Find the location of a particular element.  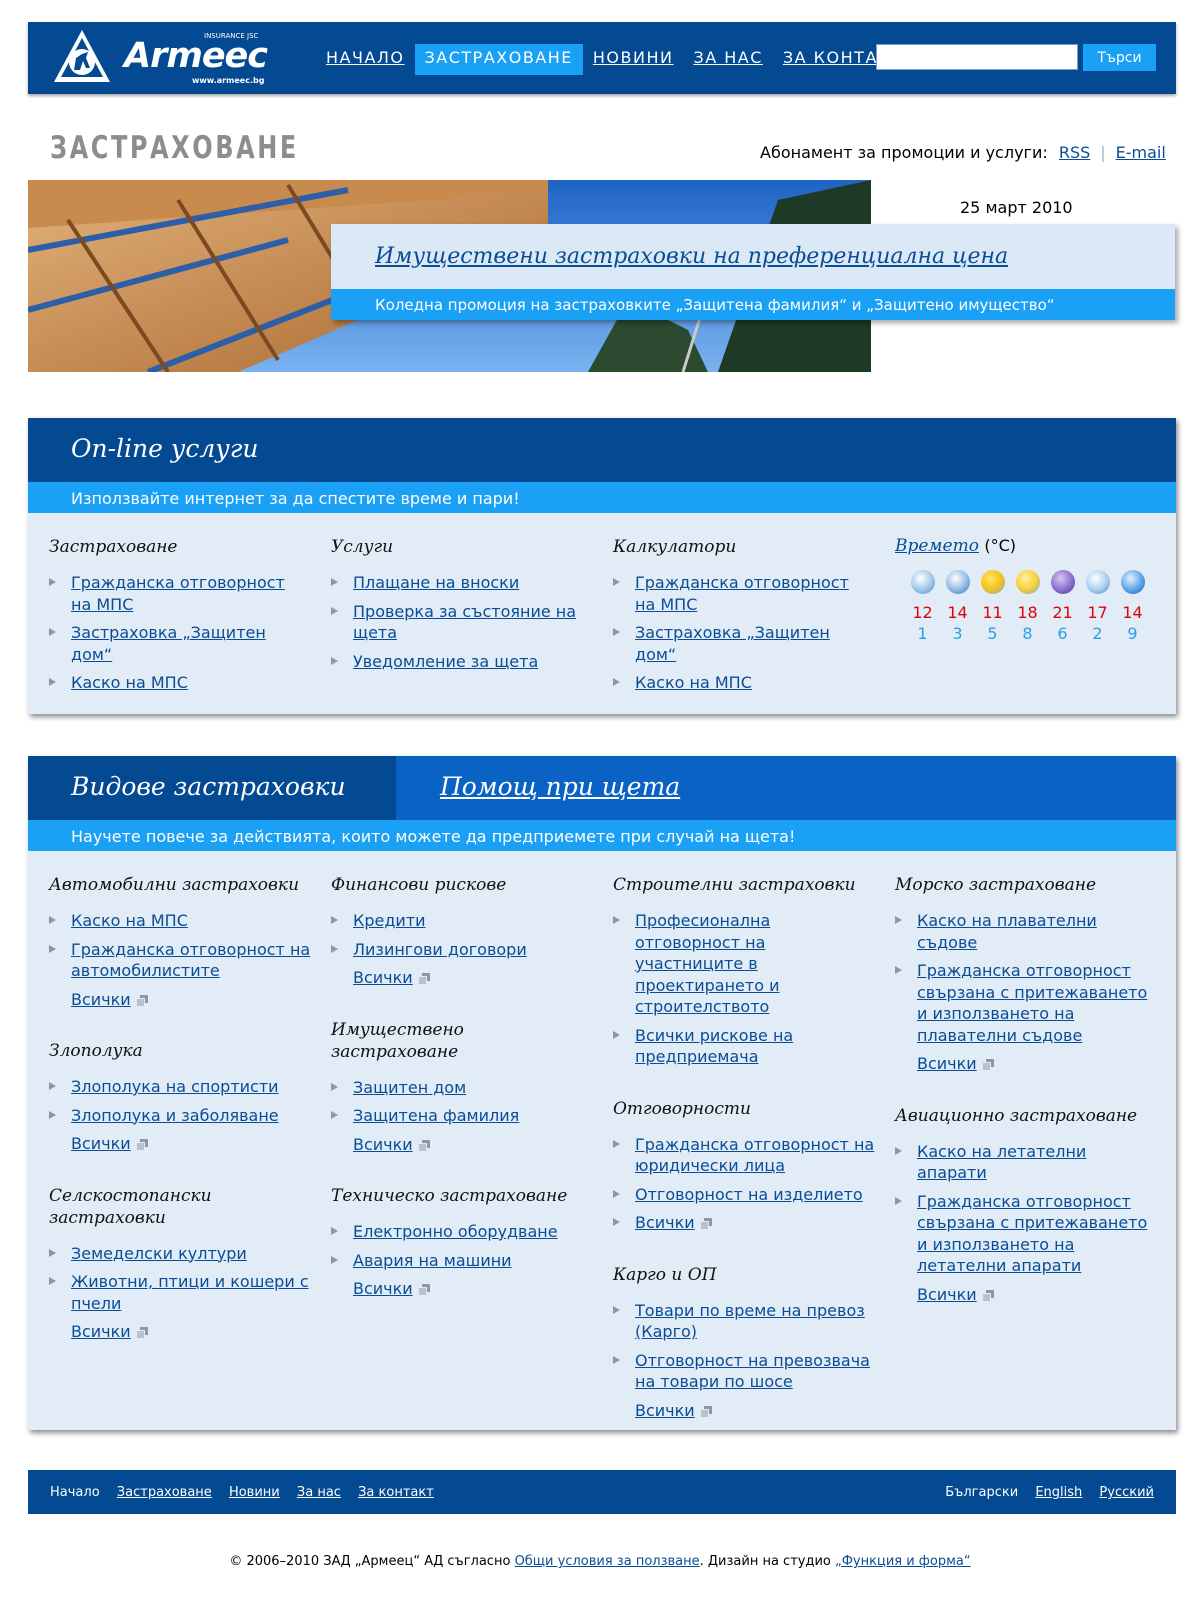

column-title: Услуги is located at coordinates (362, 547).